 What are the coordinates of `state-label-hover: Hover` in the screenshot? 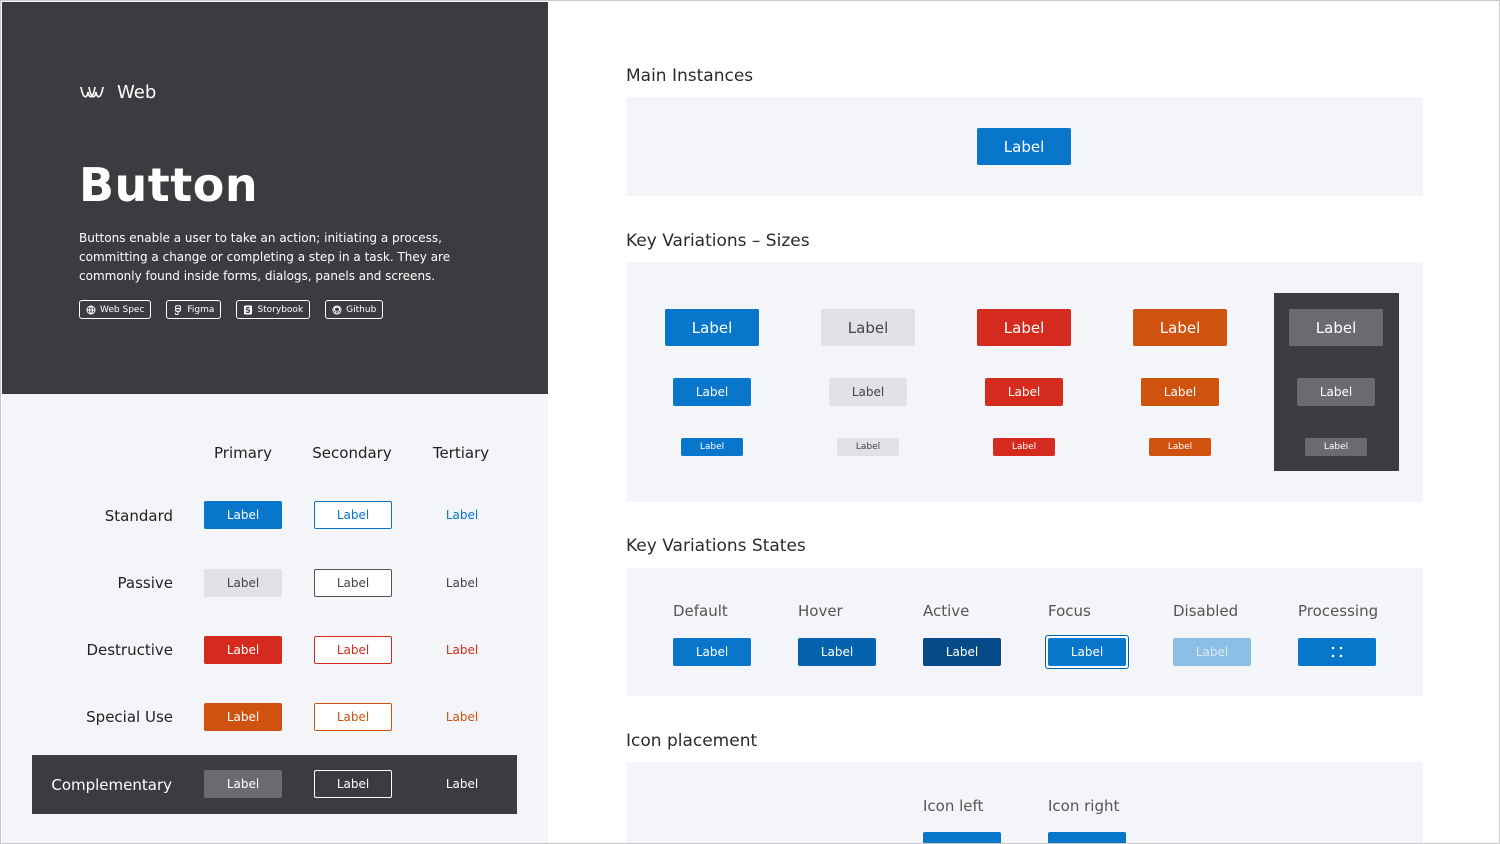 It's located at (820, 611).